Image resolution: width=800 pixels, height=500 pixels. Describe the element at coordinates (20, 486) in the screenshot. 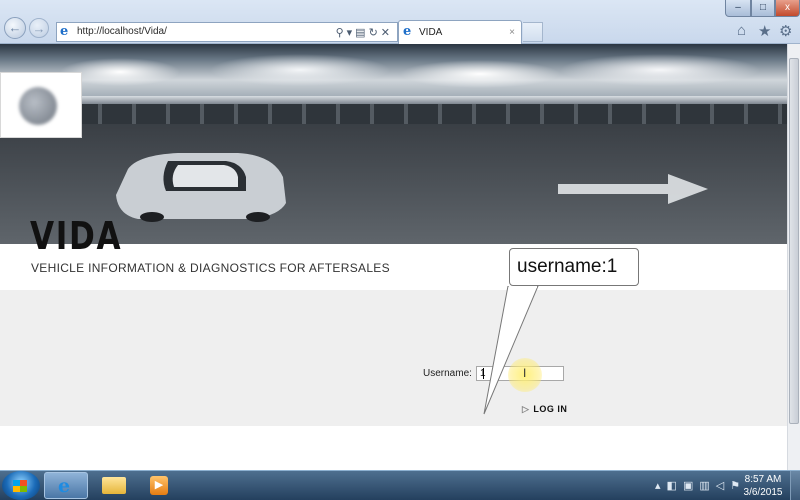

I see `windows-logo-icon` at that location.